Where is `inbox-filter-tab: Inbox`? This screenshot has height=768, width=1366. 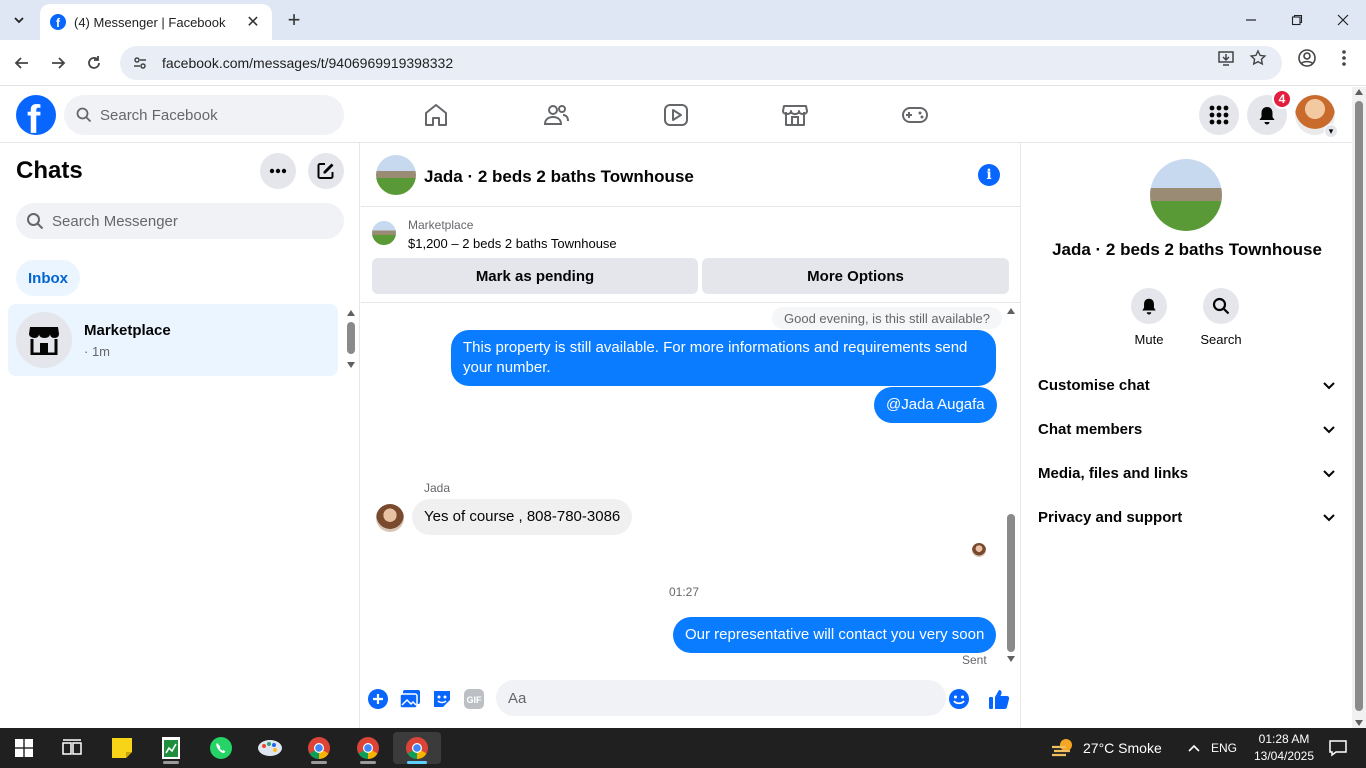
inbox-filter-tab: Inbox is located at coordinates (48, 278).